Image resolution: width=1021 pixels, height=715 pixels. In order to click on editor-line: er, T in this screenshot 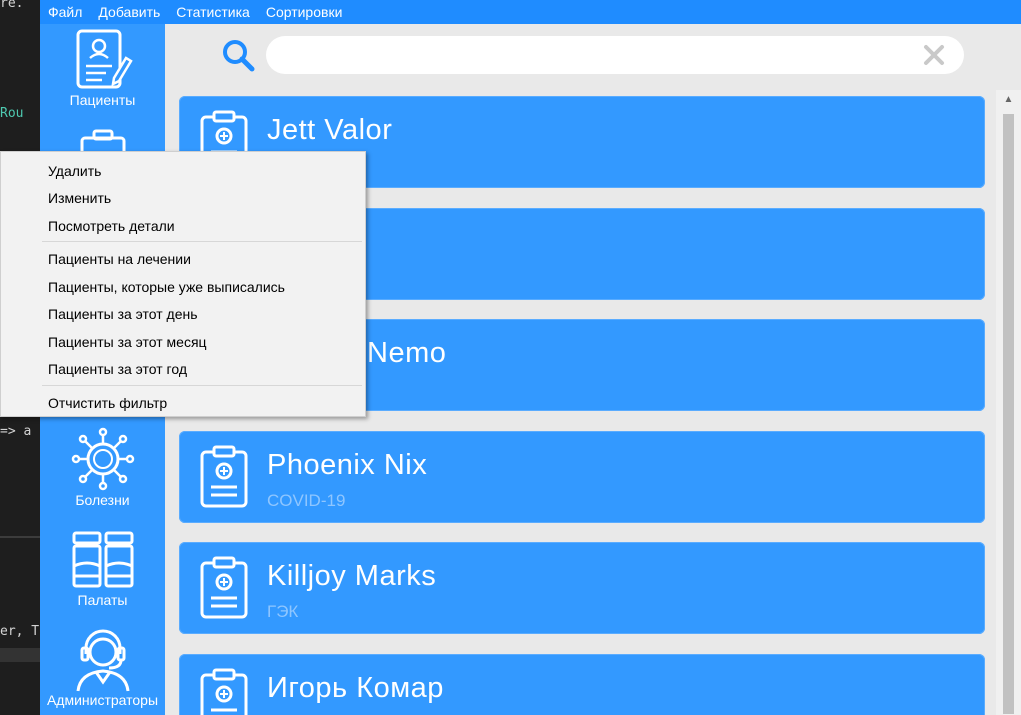, I will do `click(20, 631)`.